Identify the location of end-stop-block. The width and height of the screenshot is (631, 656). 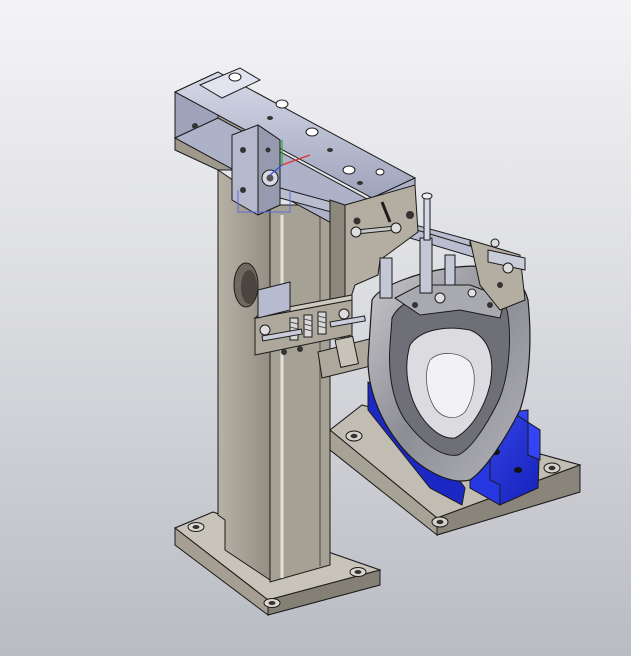
(256, 170).